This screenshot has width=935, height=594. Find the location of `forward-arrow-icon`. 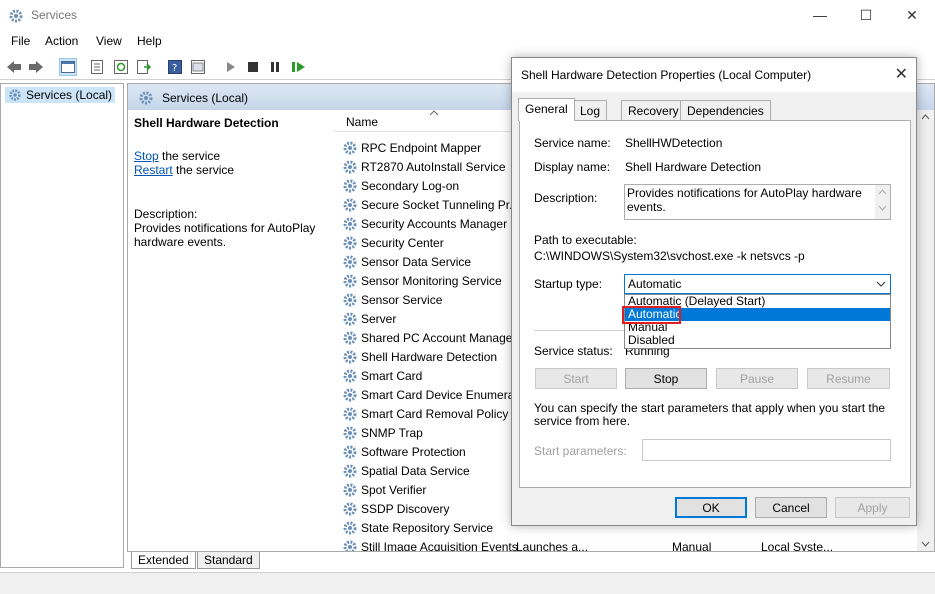

forward-arrow-icon is located at coordinates (36, 67).